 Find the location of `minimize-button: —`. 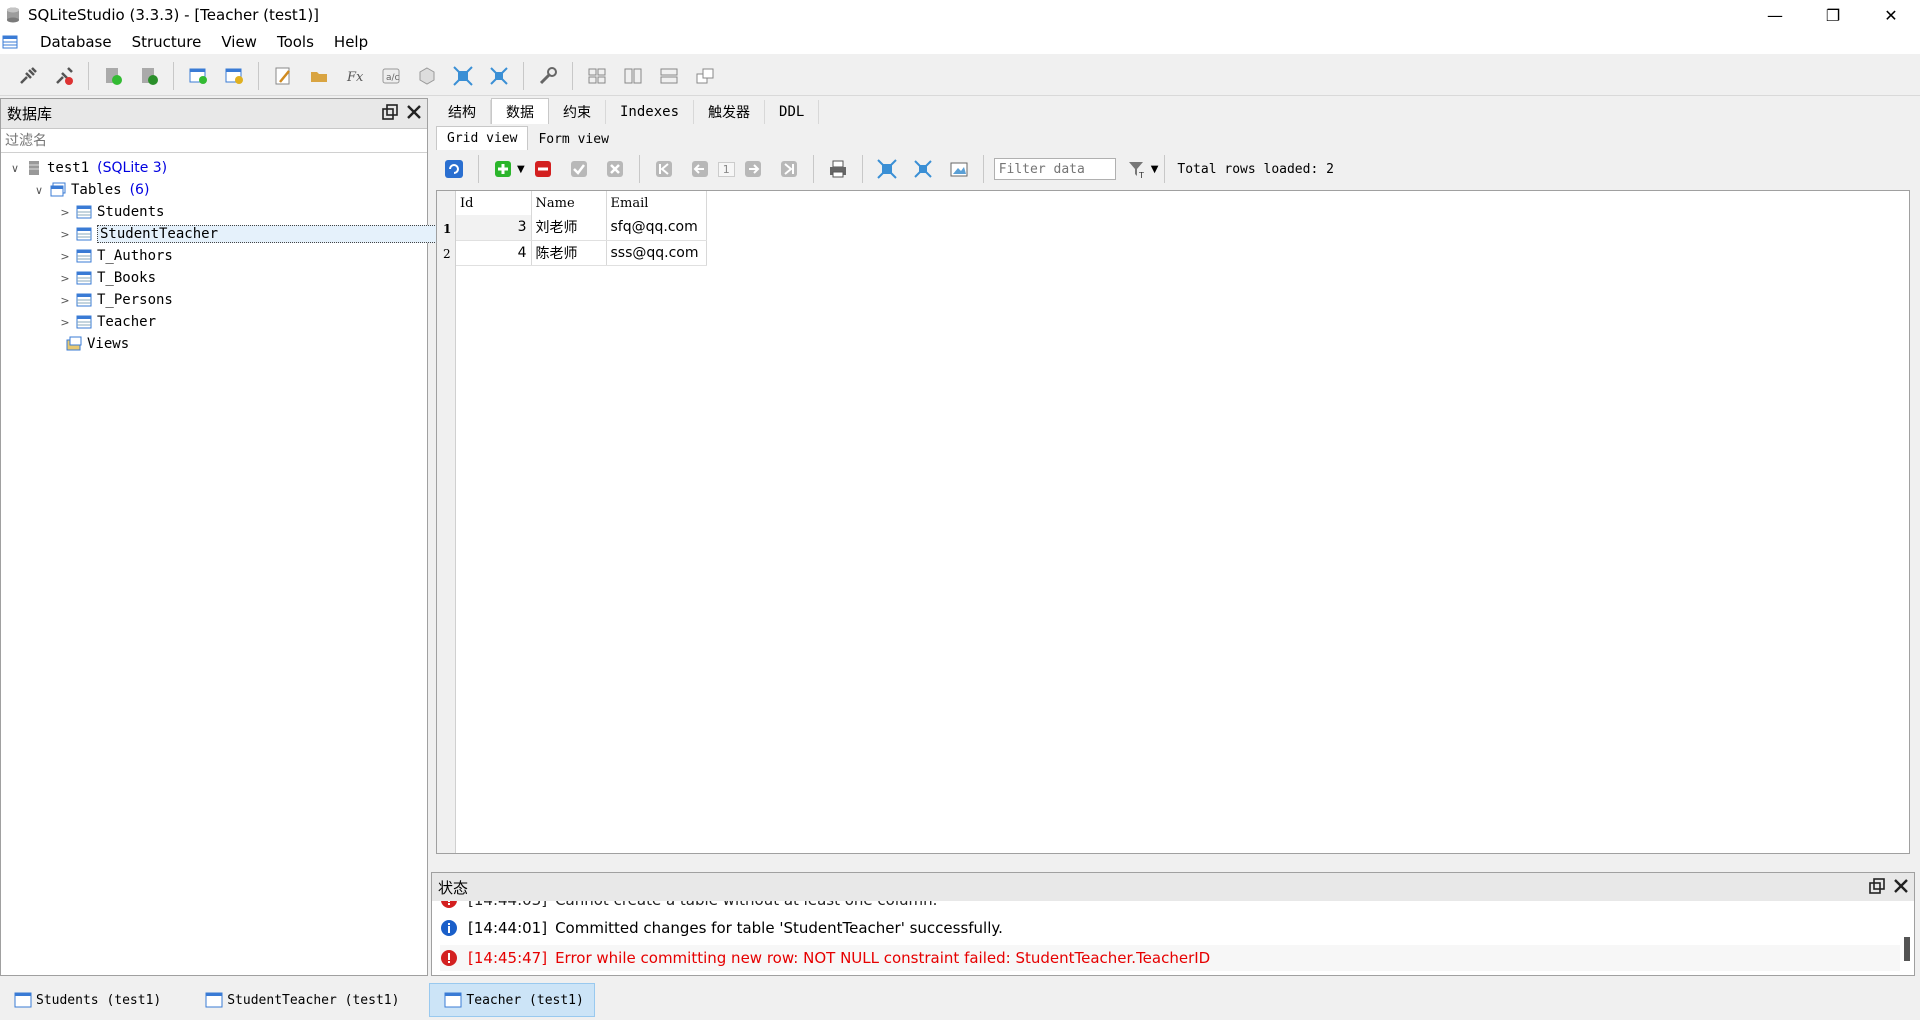

minimize-button: — is located at coordinates (1775, 15).